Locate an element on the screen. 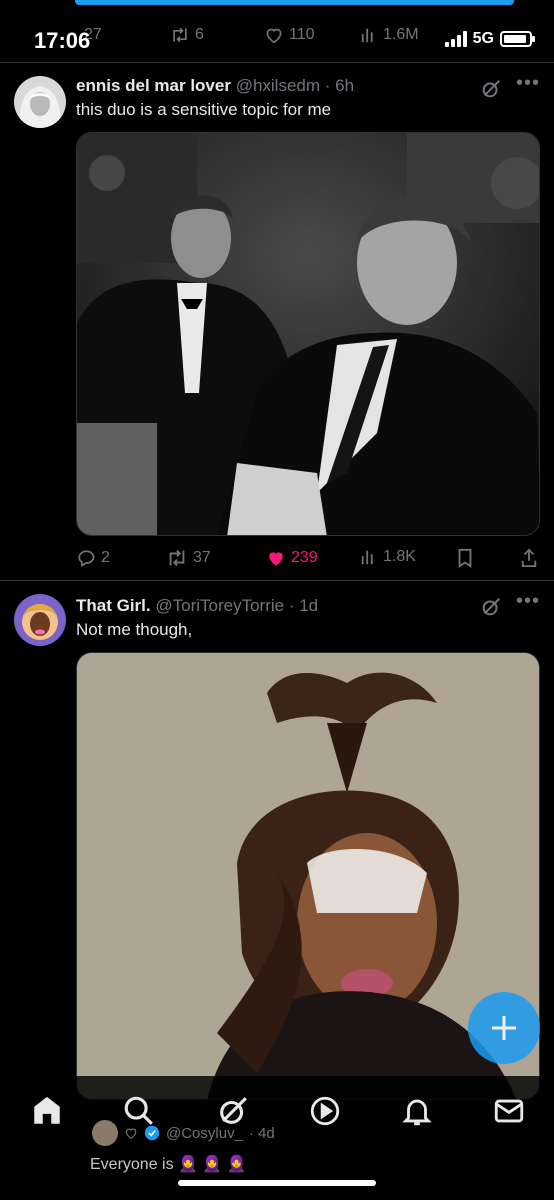 The image size is (554, 1200). tweet-time: · 6h is located at coordinates (339, 85).